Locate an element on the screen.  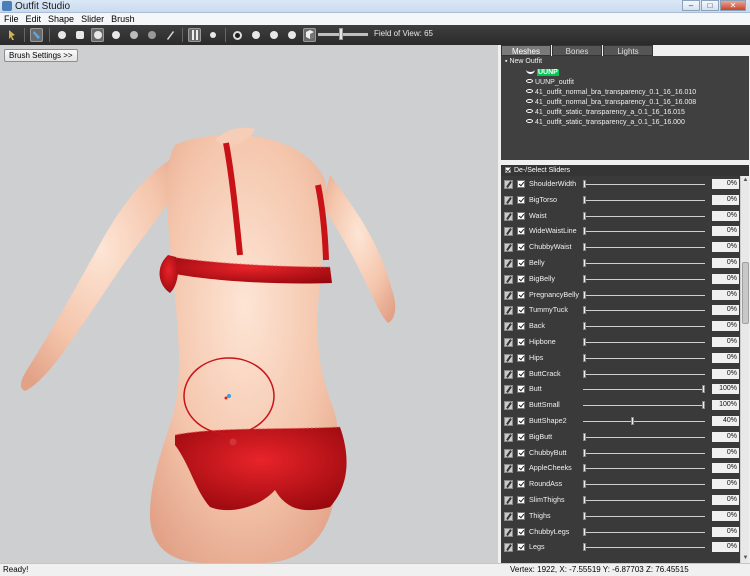
maximize-button: □ is located at coordinates (710, 5).